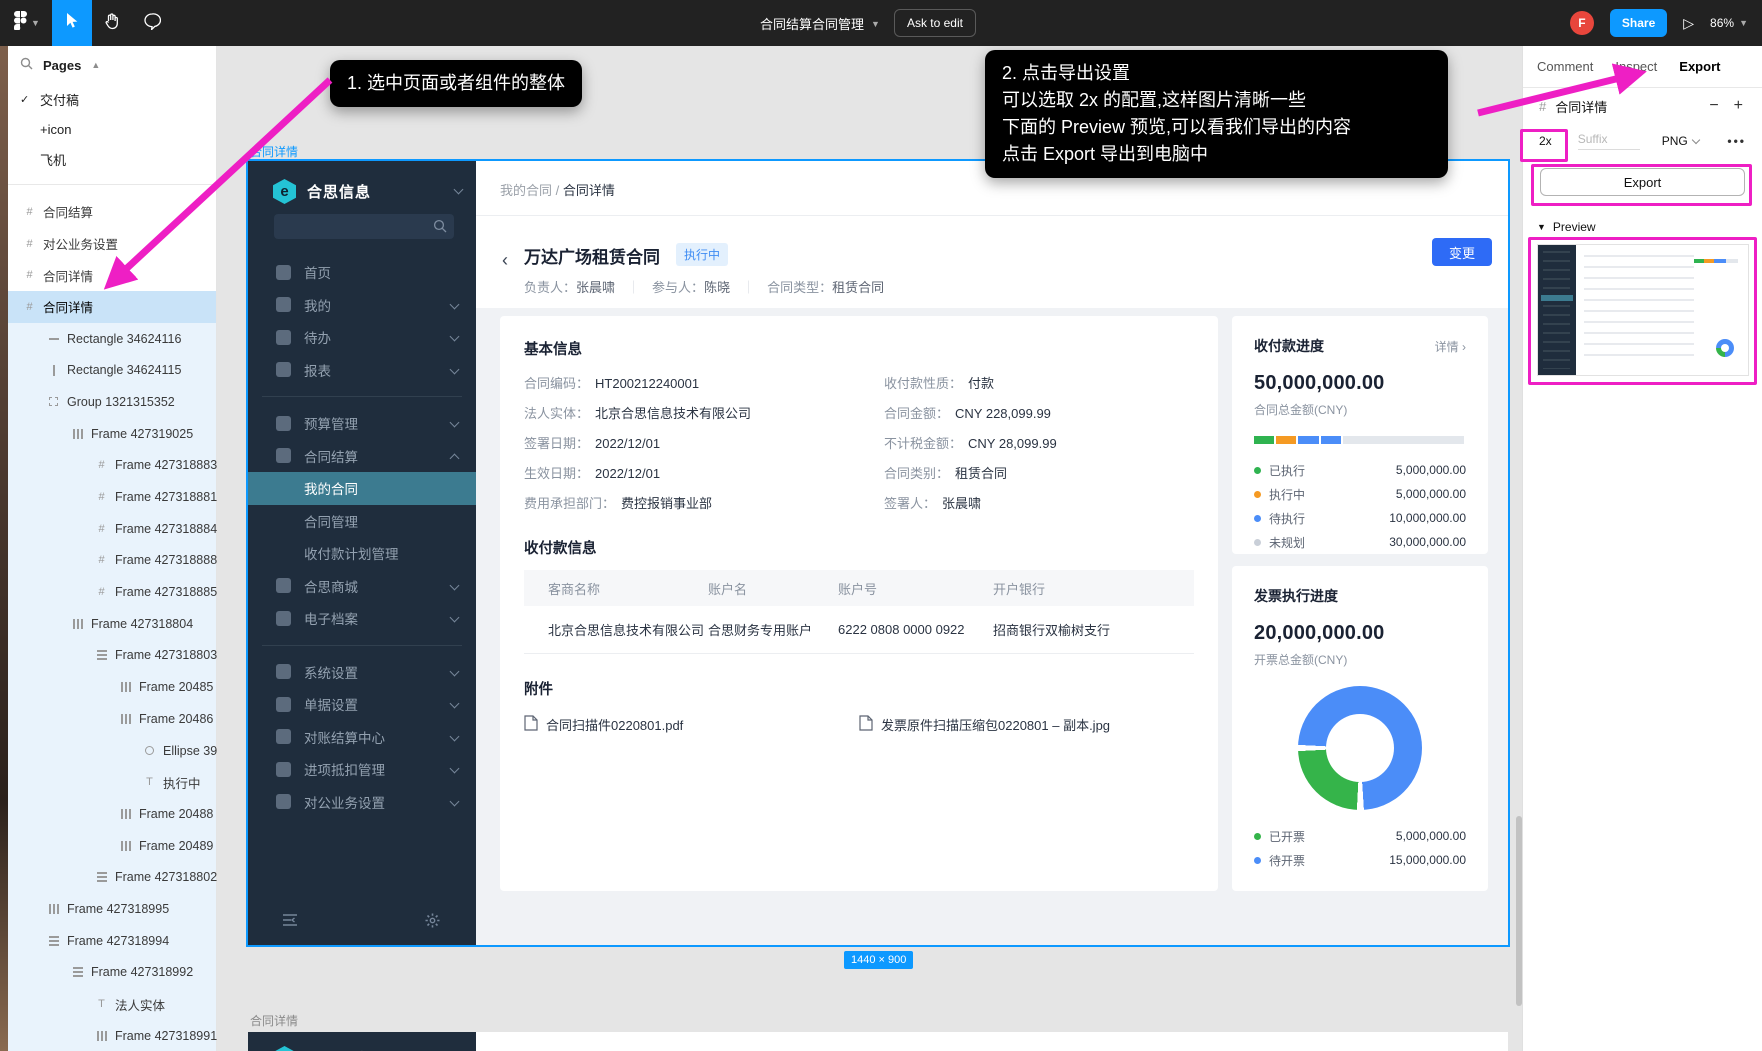 The image size is (1762, 1051). I want to click on move-tool-button, so click(71, 23).